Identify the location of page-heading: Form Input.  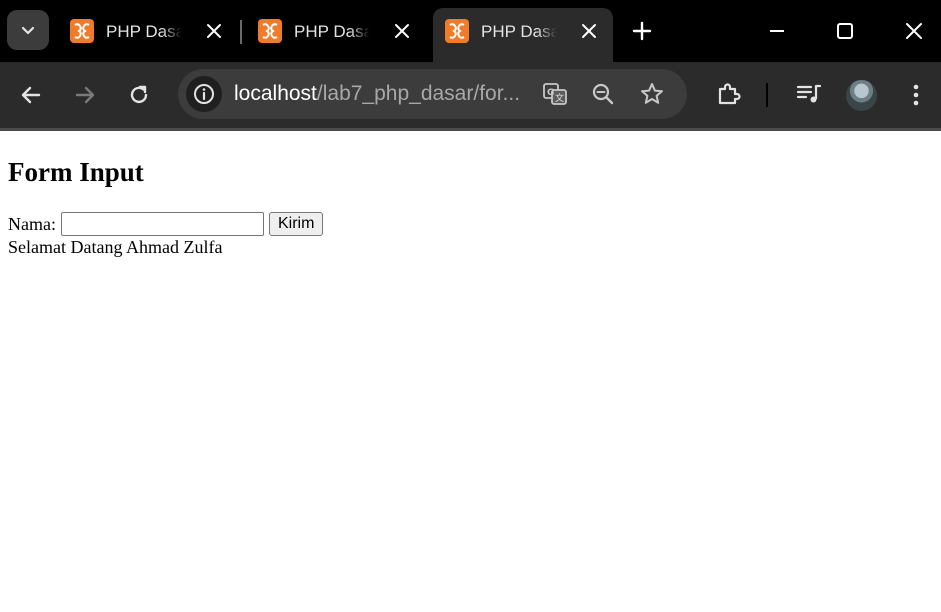
(76, 172).